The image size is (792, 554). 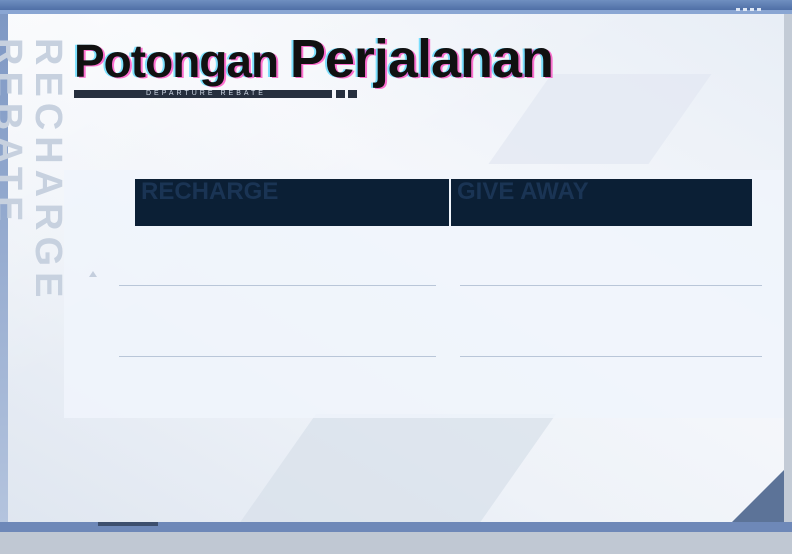 I want to click on title-part-1: Potongan, so click(x=176, y=61).